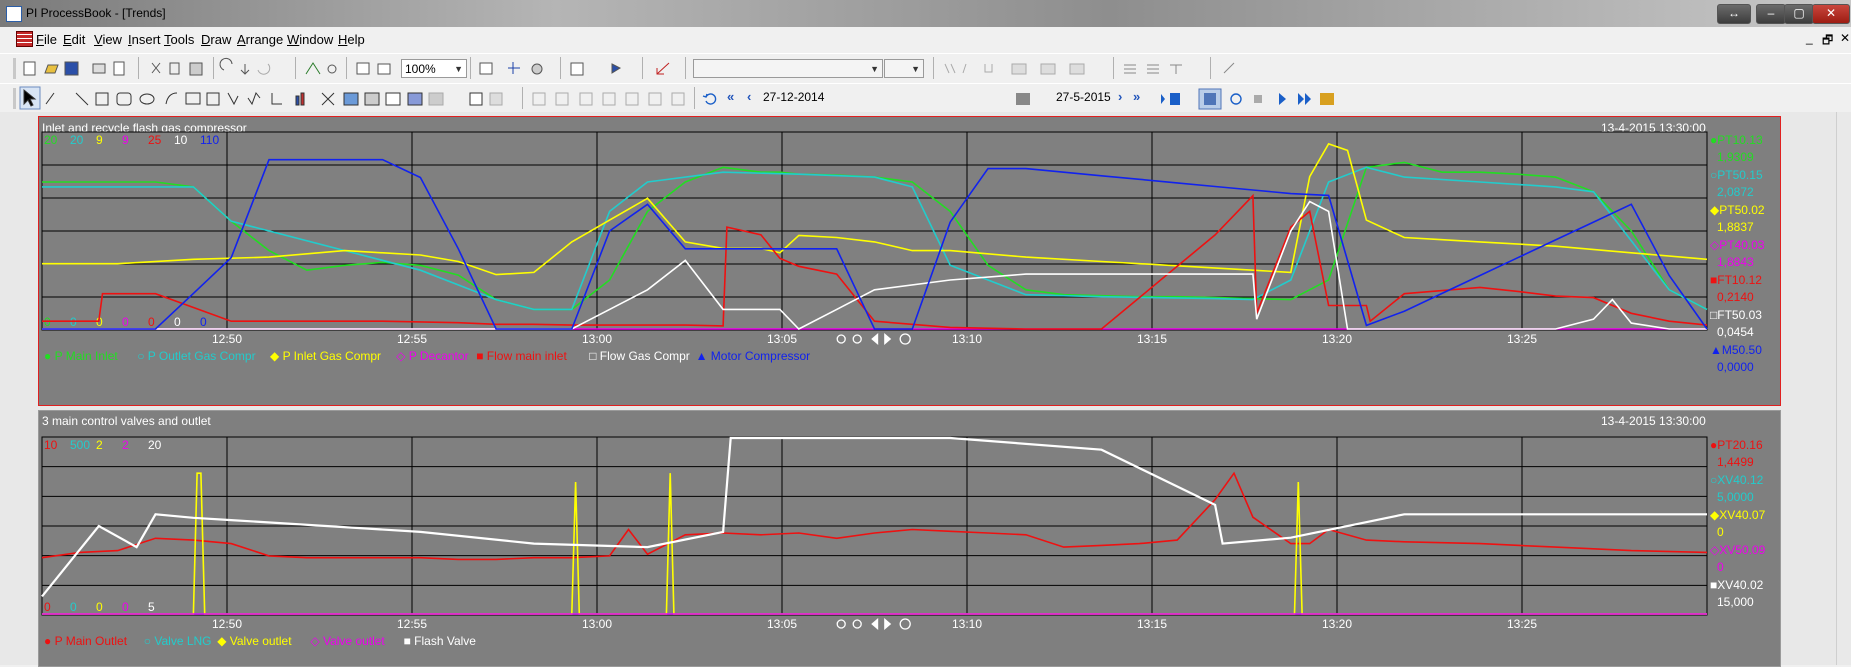 The height and width of the screenshot is (667, 1851). What do you see at coordinates (196, 356) in the screenshot?
I see `legend-entry: ○ P Outlet Gas Compr` at bounding box center [196, 356].